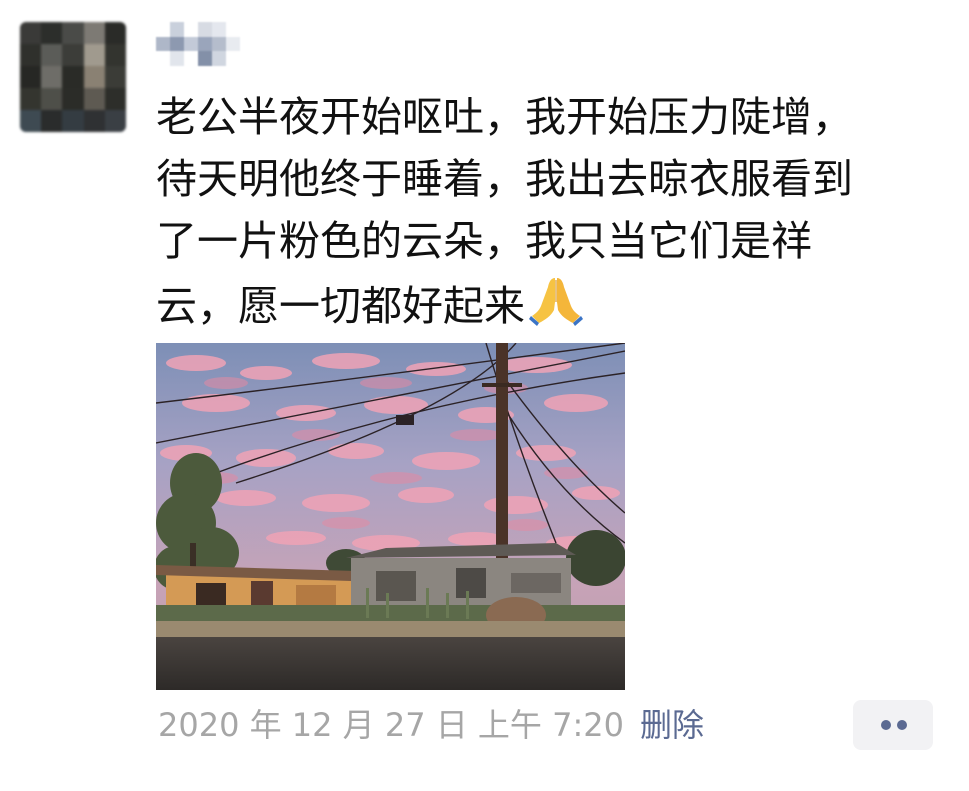 The width and height of the screenshot is (969, 791). I want to click on nickname, so click(198, 44).